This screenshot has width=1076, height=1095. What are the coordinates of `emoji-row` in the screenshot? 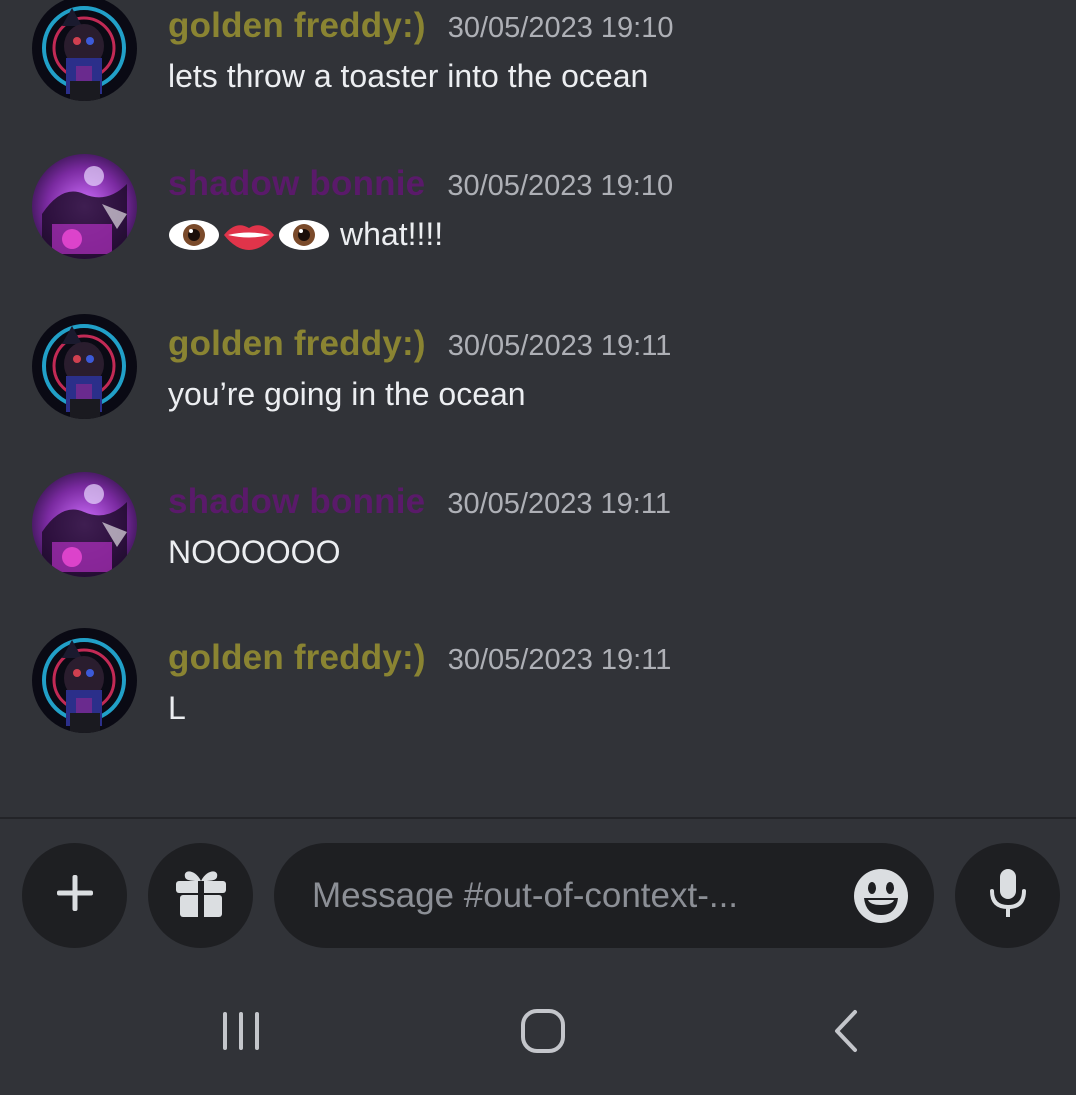 It's located at (249, 235).